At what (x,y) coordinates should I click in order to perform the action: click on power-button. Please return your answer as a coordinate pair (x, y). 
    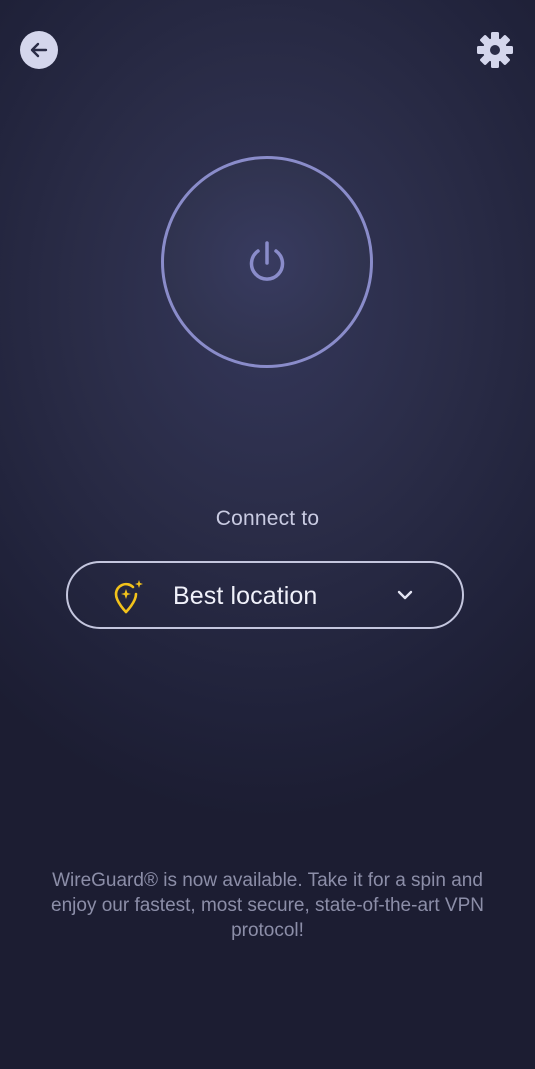
    Looking at the image, I should click on (267, 262).